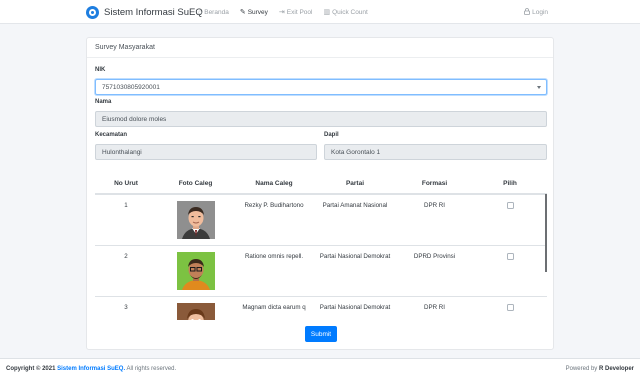 The height and width of the screenshot is (380, 640). I want to click on dapil-value: Kota Gorontalo 1, so click(356, 152).